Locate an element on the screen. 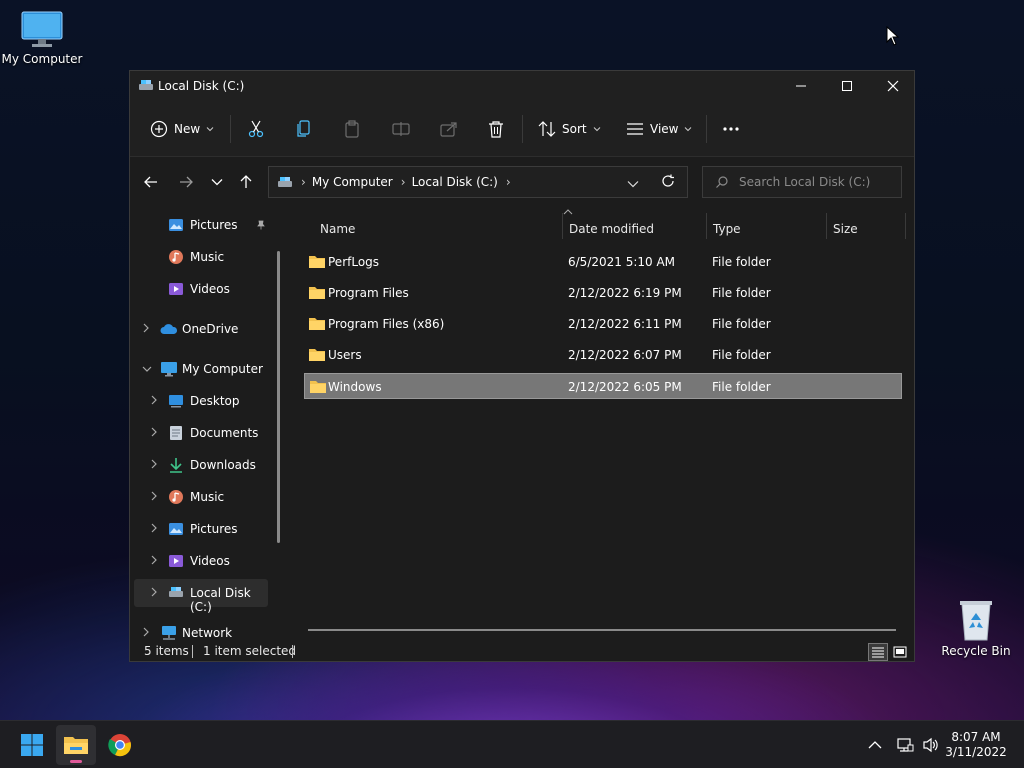  nav-item-downloads: Downloads is located at coordinates (201, 465).